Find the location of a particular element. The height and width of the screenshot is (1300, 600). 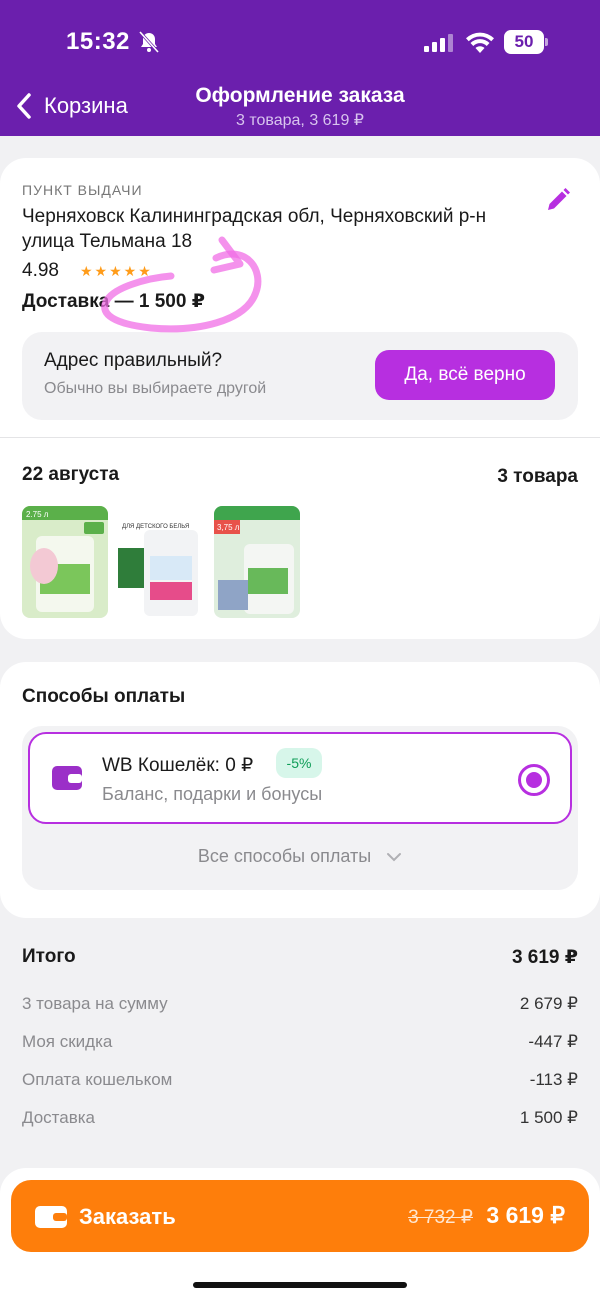

status-time: 15:32 is located at coordinates (98, 41).